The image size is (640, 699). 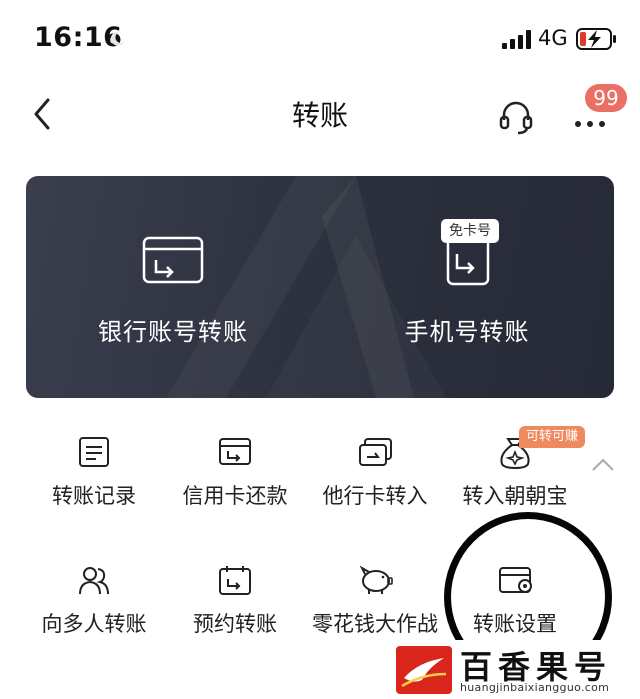 I want to click on headset-icon, so click(x=516, y=116).